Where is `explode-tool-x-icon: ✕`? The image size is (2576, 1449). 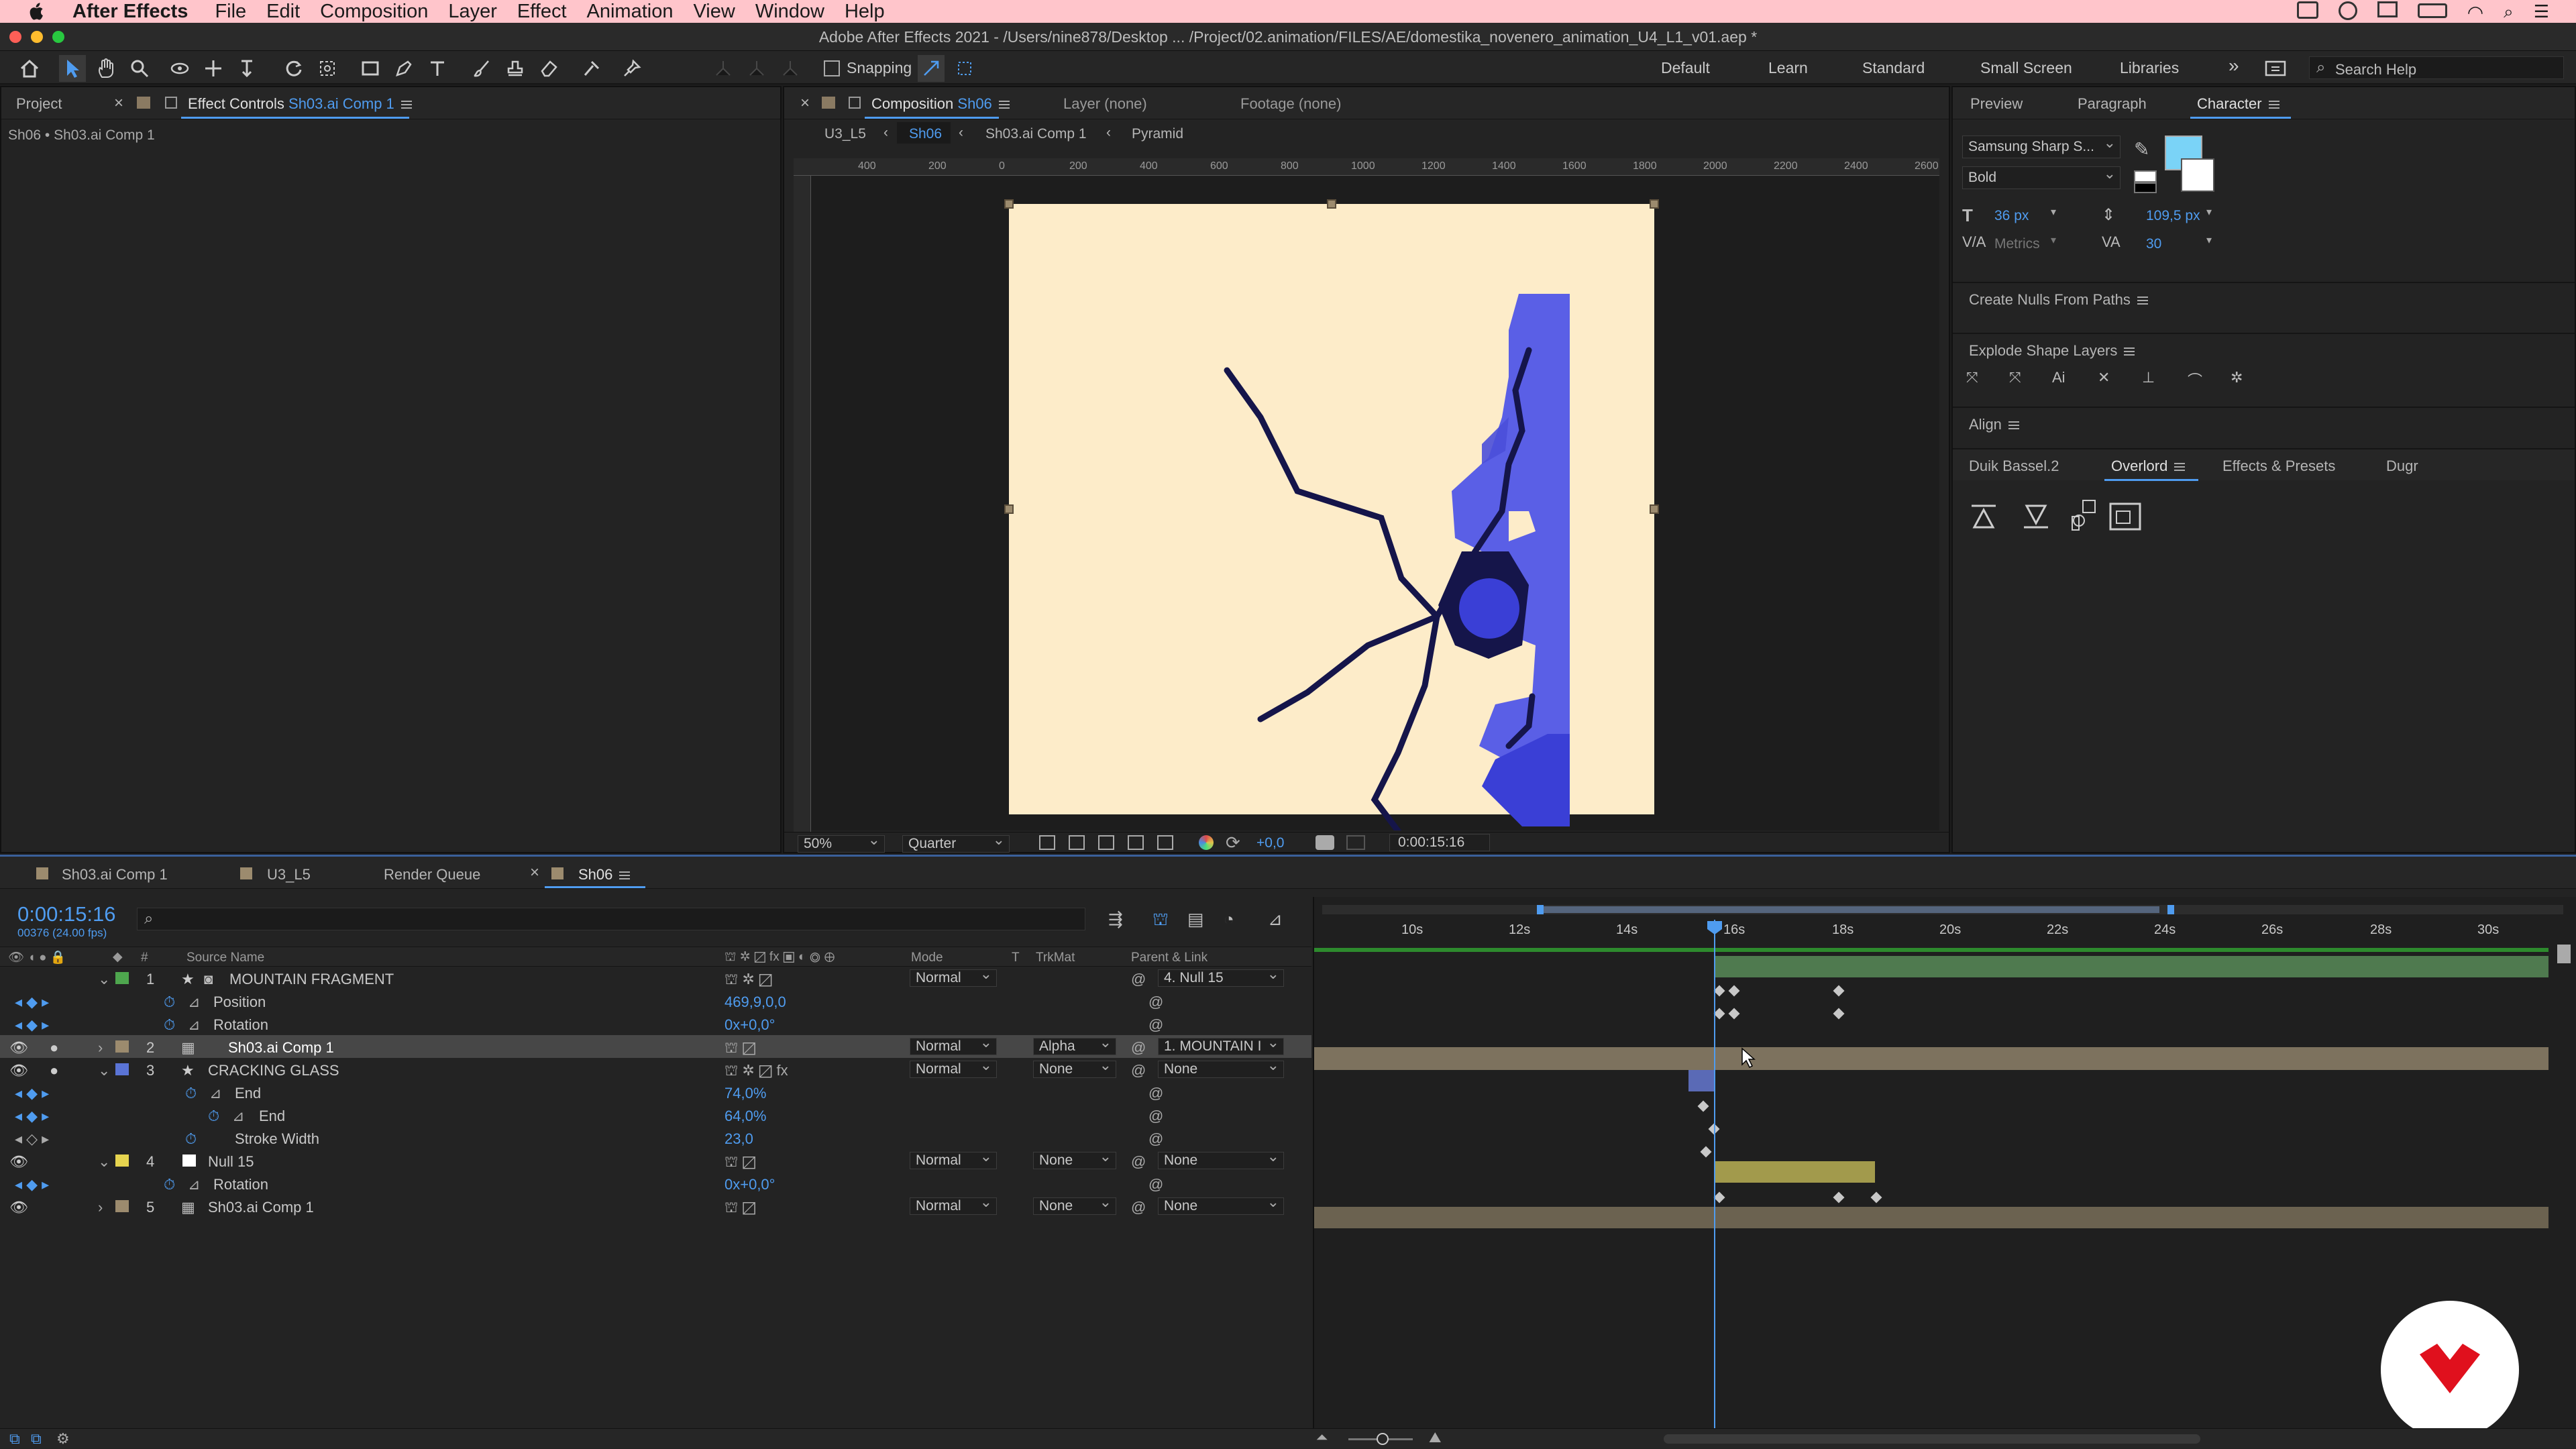 explode-tool-x-icon: ✕ is located at coordinates (2104, 377).